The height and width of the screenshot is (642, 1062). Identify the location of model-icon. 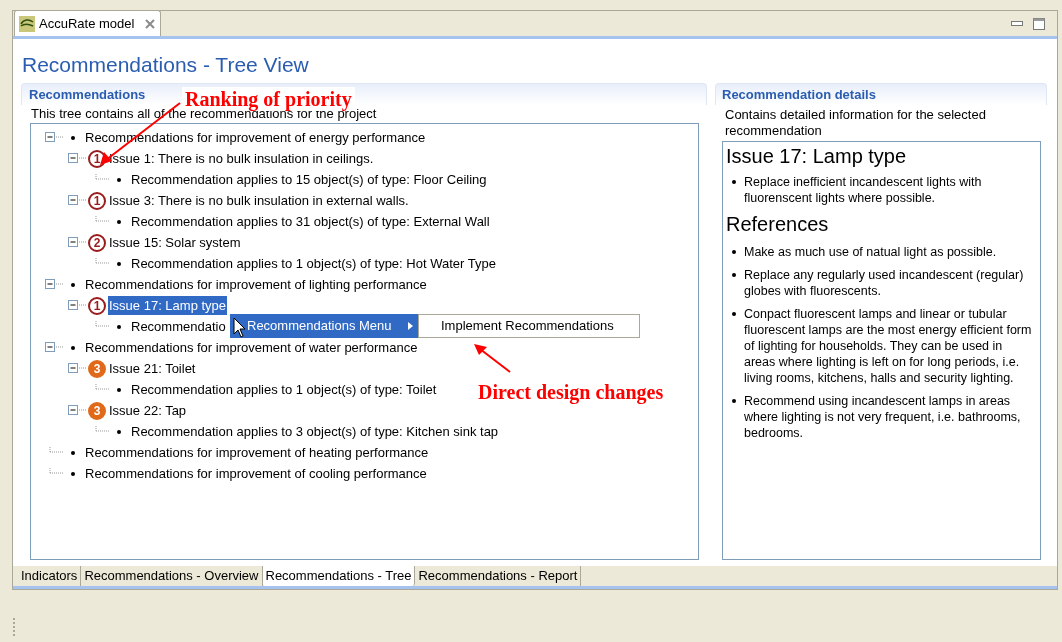
(27, 23).